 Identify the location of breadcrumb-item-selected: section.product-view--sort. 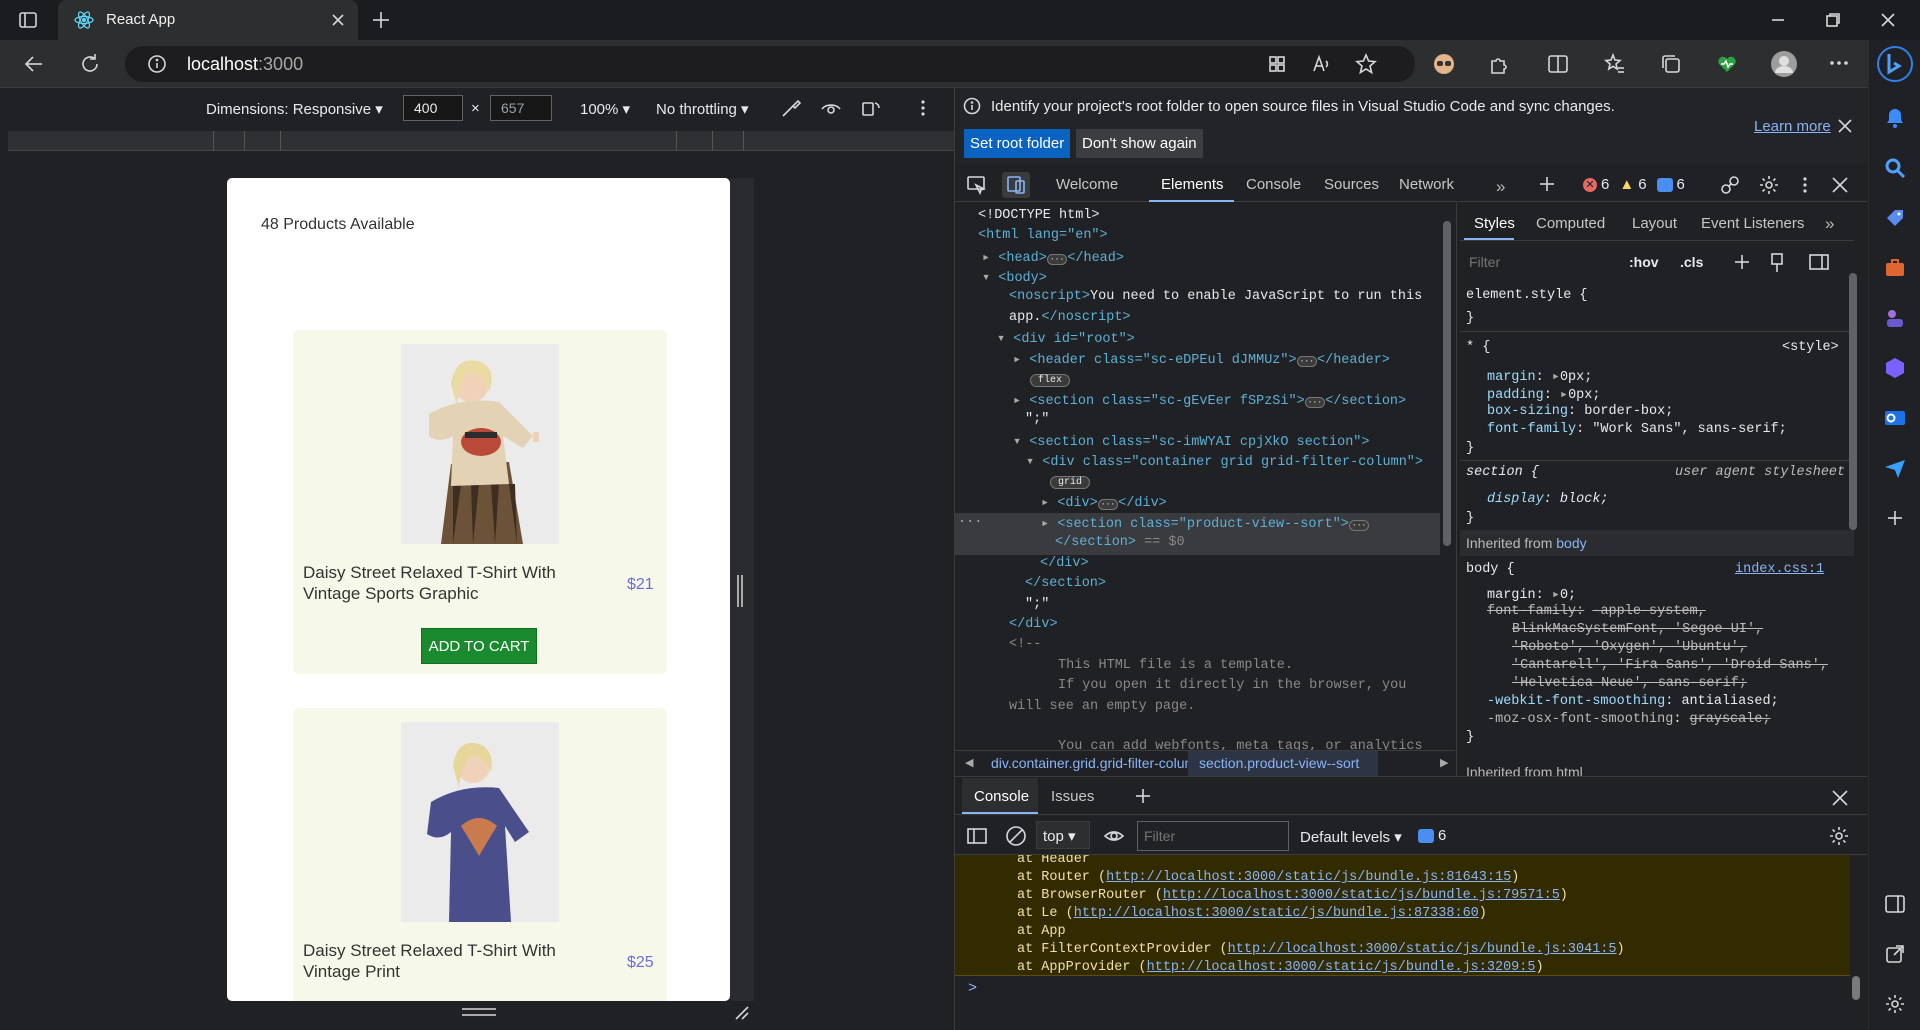
(1279, 763).